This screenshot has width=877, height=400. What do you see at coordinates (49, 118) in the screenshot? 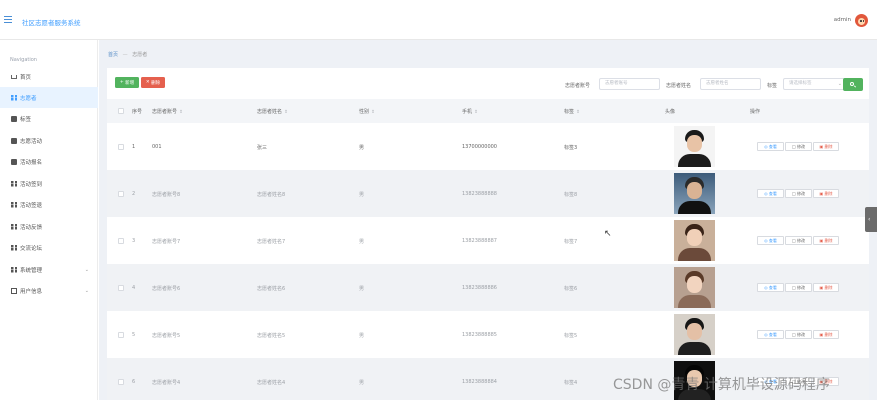
I see `sidebar-item-tag: 标签` at bounding box center [49, 118].